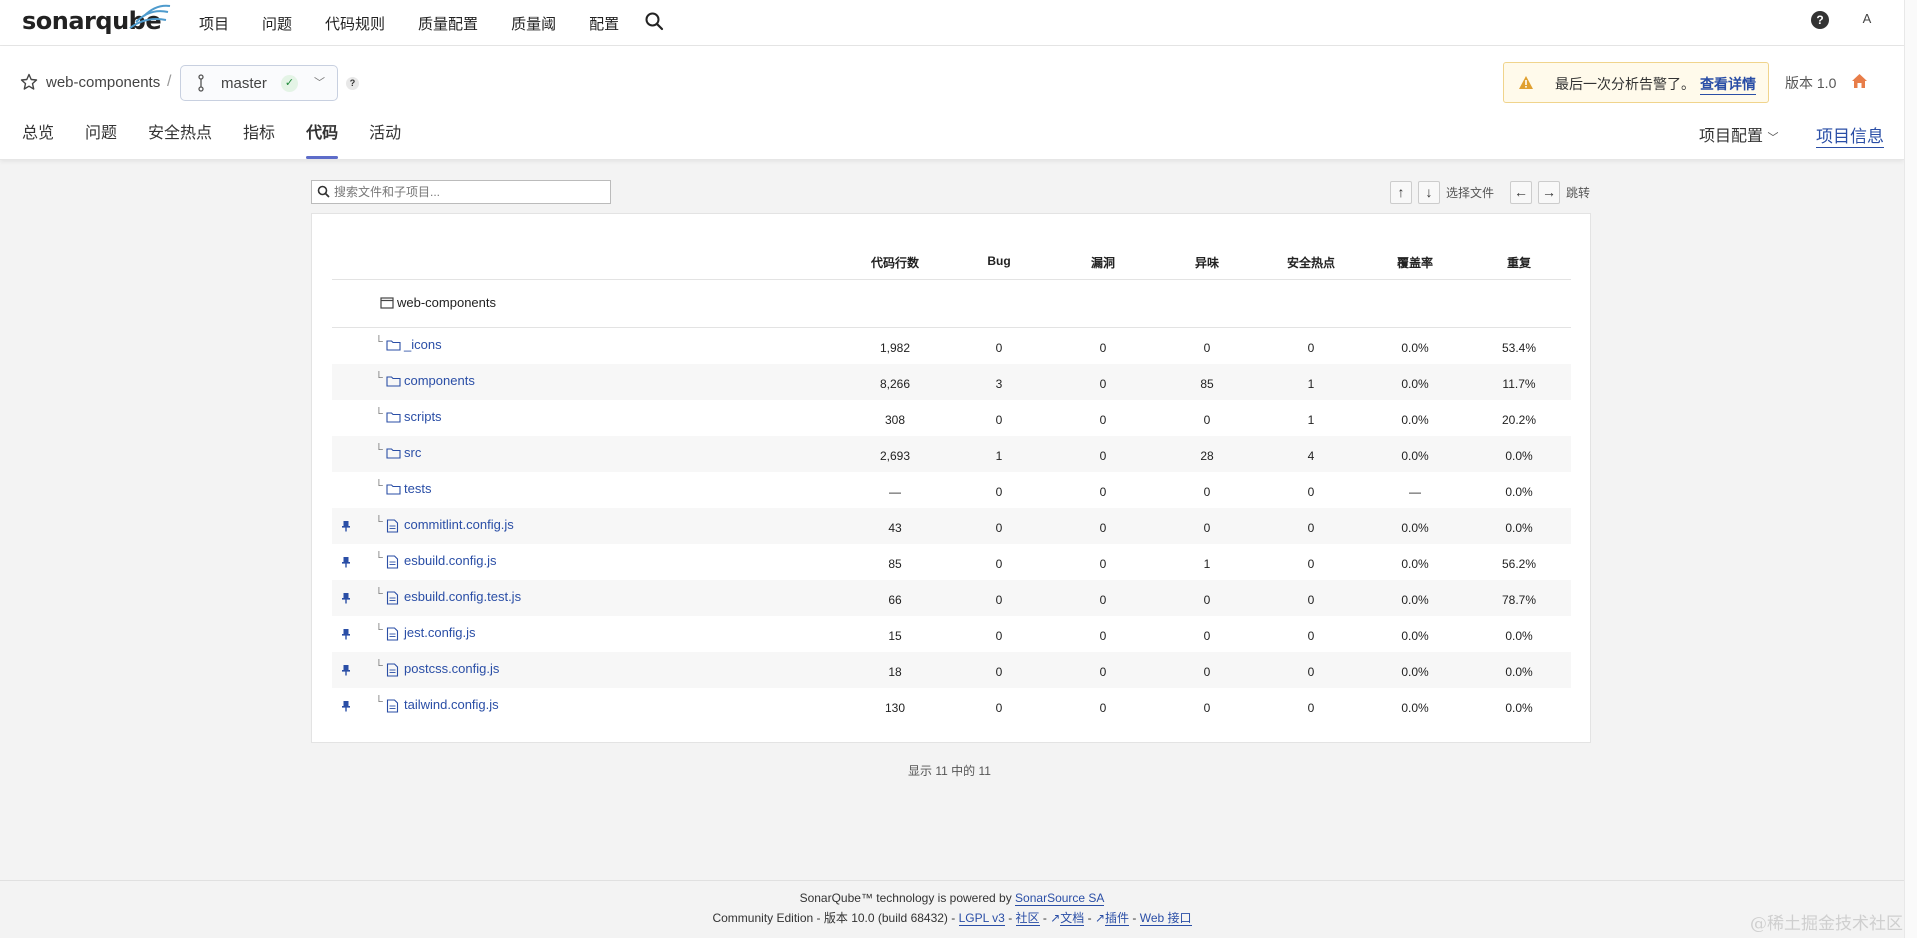 This screenshot has height=938, width=1917. What do you see at coordinates (462, 596) in the screenshot?
I see `file-link: esbuild.config.test.js` at bounding box center [462, 596].